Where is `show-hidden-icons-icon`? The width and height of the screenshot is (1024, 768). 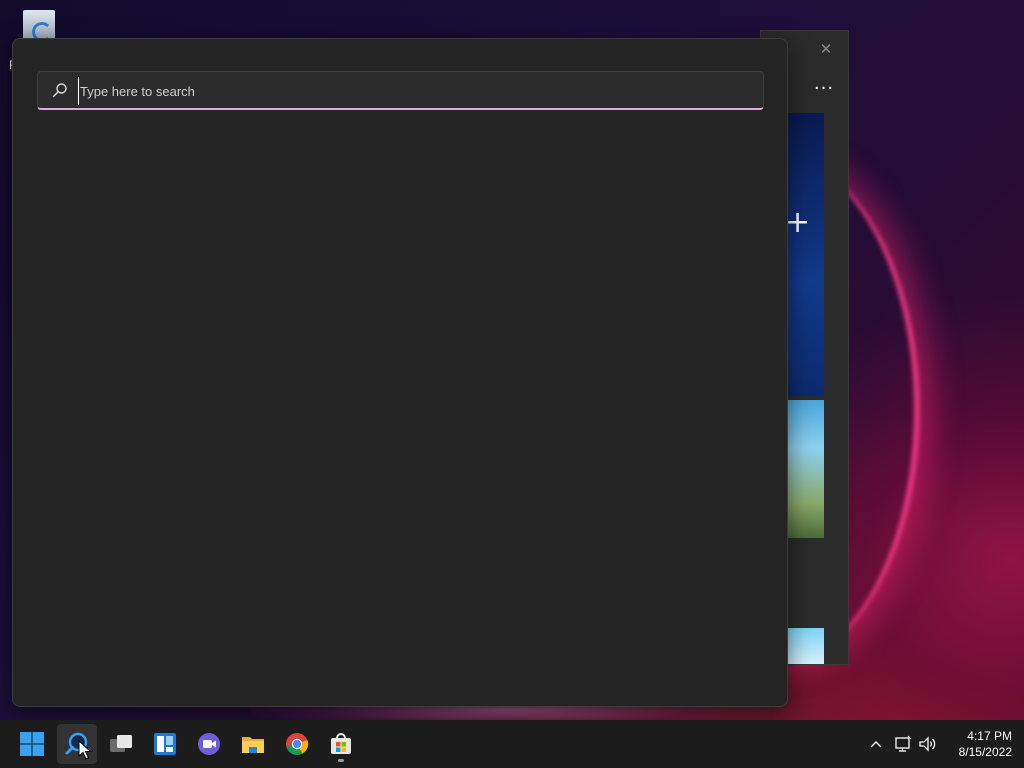
show-hidden-icons-icon is located at coordinates (876, 744).